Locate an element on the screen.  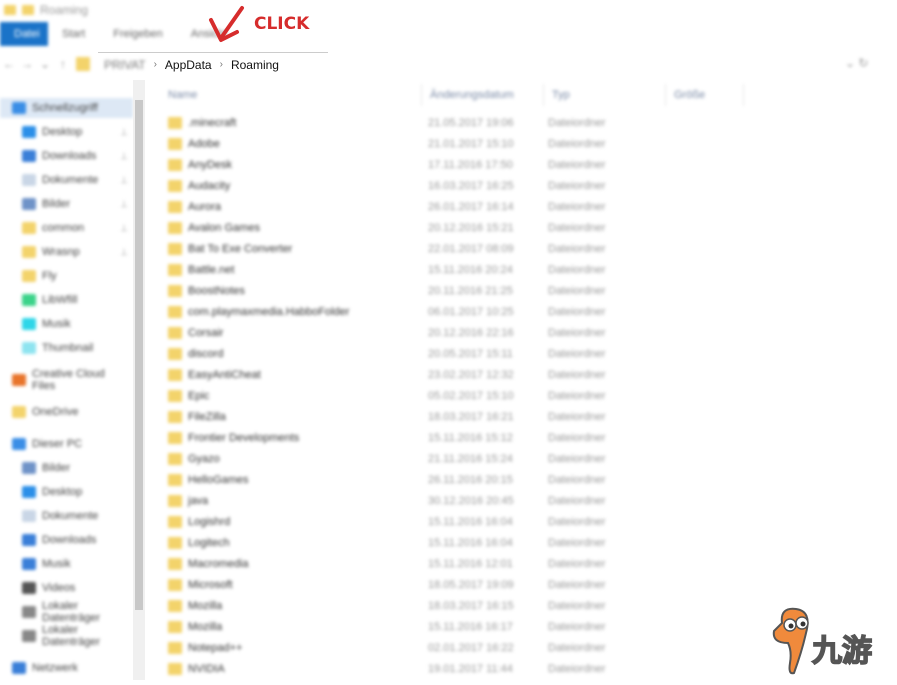
file-name: Battle.net is located at coordinates (211, 270).